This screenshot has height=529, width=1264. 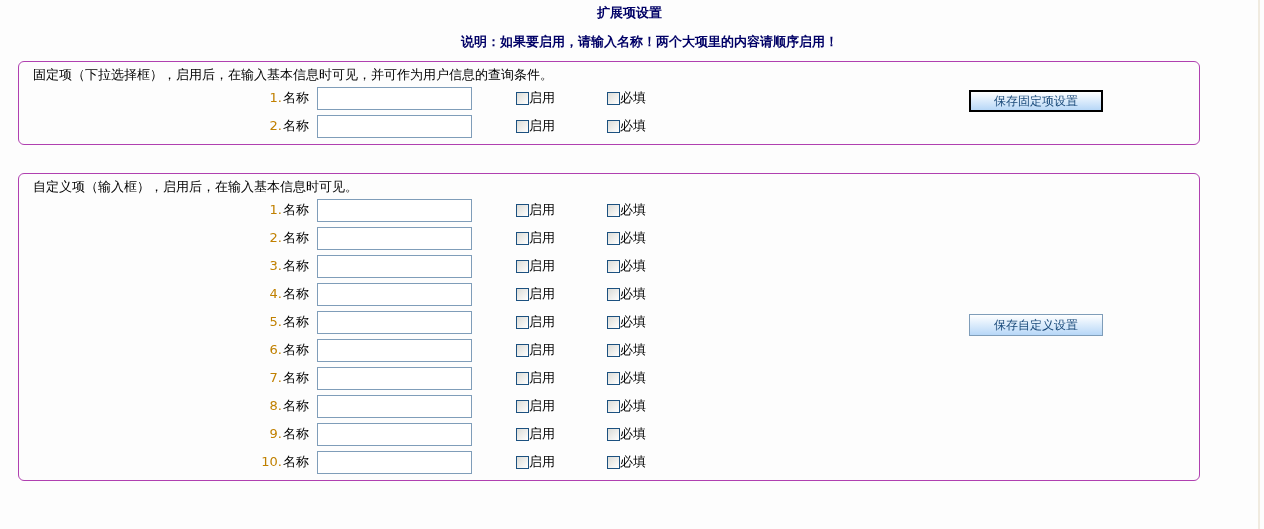 What do you see at coordinates (629, 13) in the screenshot?
I see `page-title: 扩展项设置` at bounding box center [629, 13].